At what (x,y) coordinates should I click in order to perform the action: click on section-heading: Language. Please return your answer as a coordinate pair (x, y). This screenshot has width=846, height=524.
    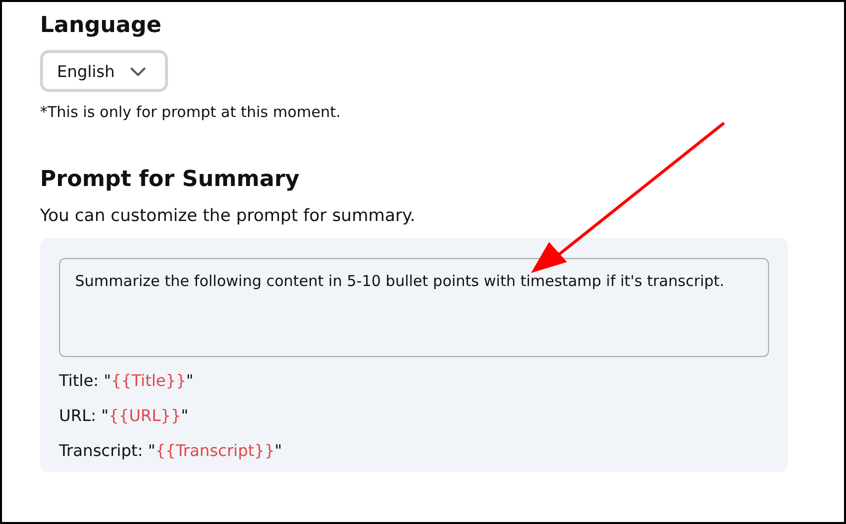
    Looking at the image, I should click on (101, 26).